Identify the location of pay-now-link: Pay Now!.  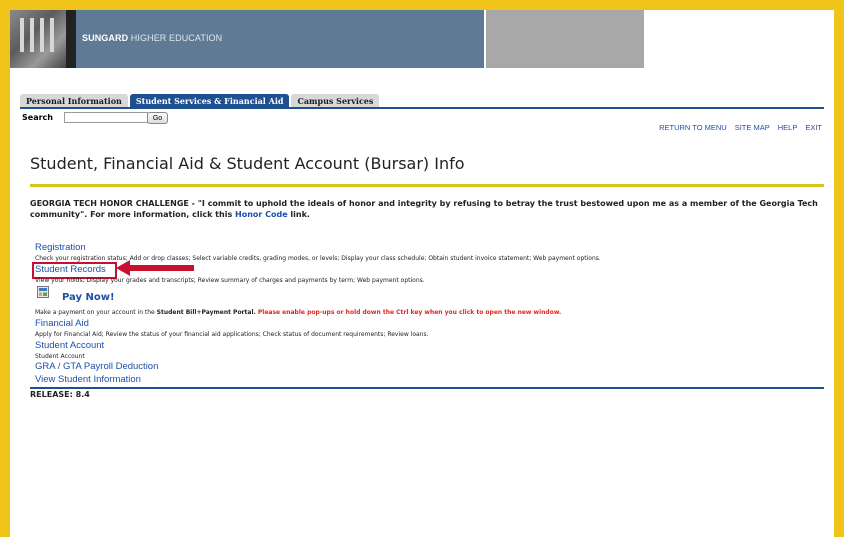
(88, 297).